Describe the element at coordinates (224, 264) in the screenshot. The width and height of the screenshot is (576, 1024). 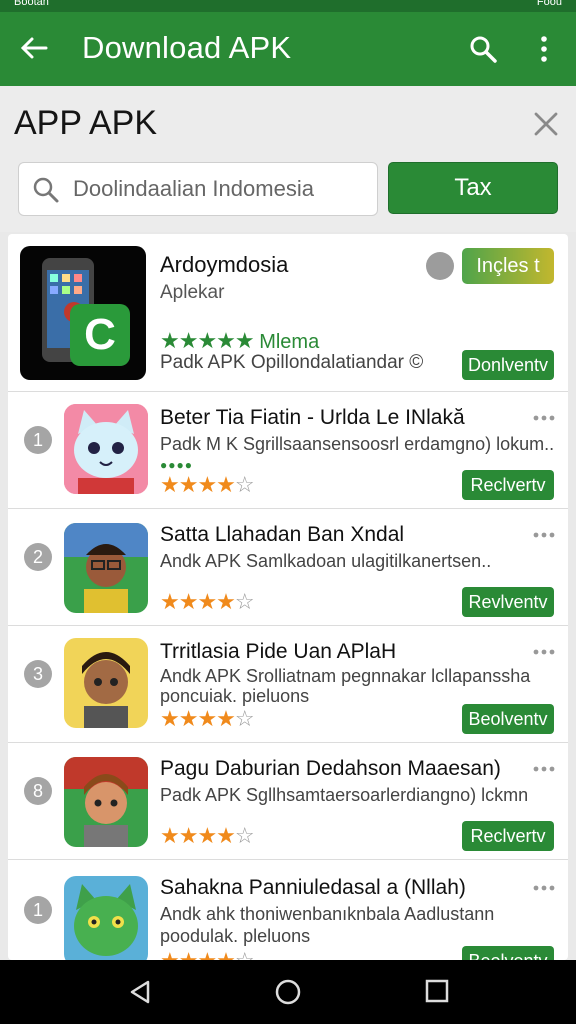
I see `featured-app-name: Ardoymdosia` at that location.